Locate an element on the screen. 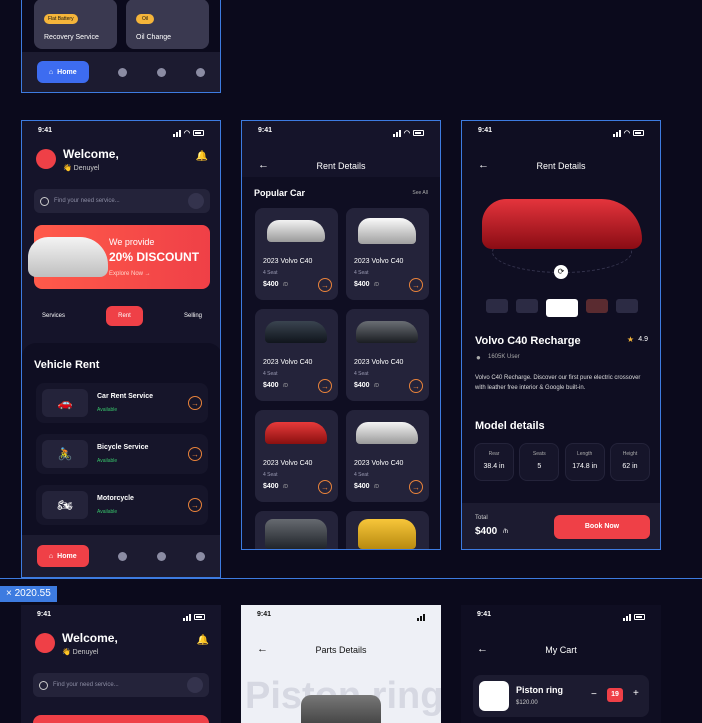 This screenshot has height=723, width=702. tab-selling: Selling is located at coordinates (193, 316).